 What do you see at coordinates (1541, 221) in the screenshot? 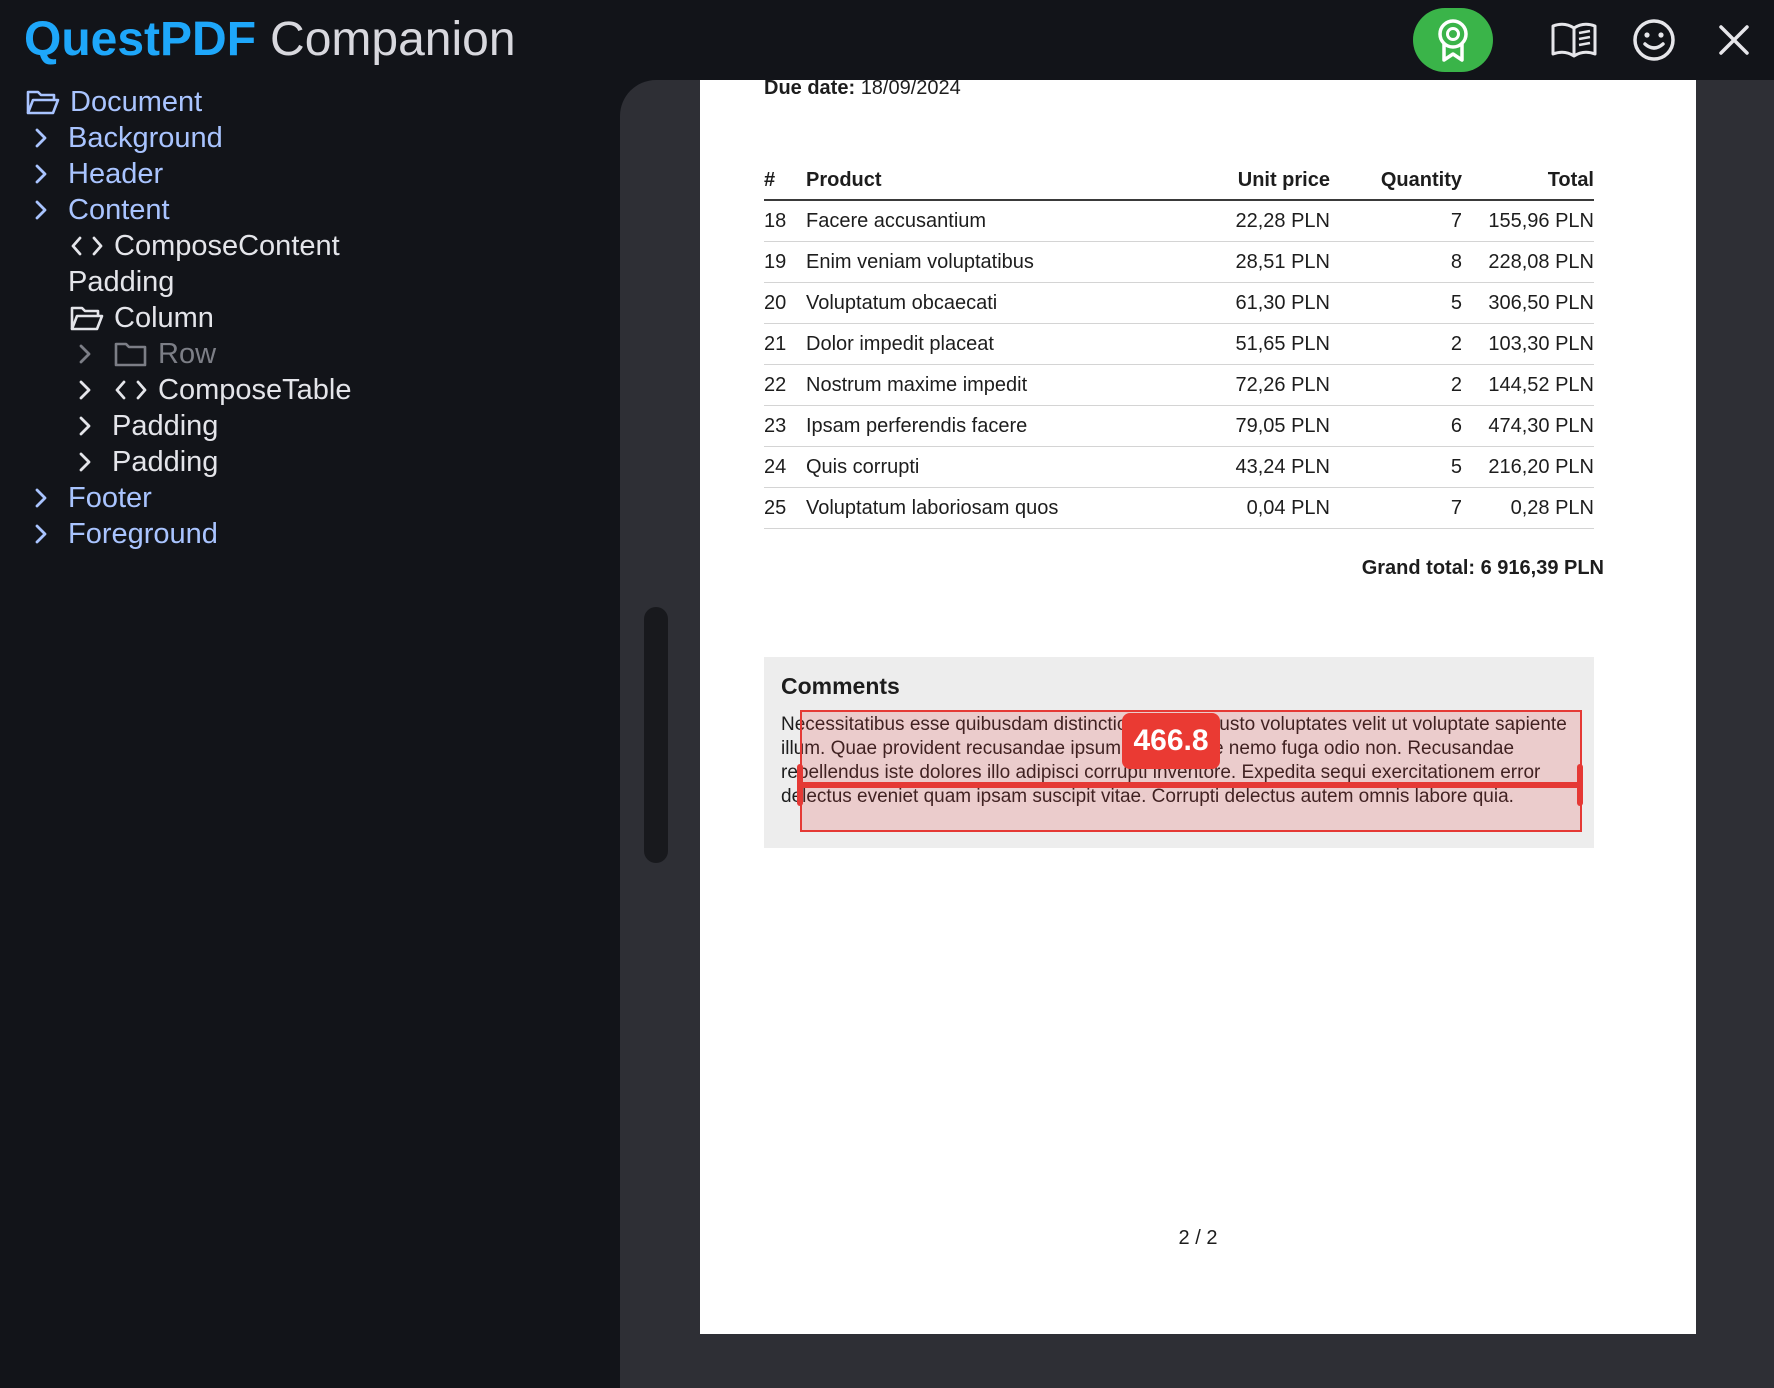
I see `cell-total: 155,96 PLN` at bounding box center [1541, 221].